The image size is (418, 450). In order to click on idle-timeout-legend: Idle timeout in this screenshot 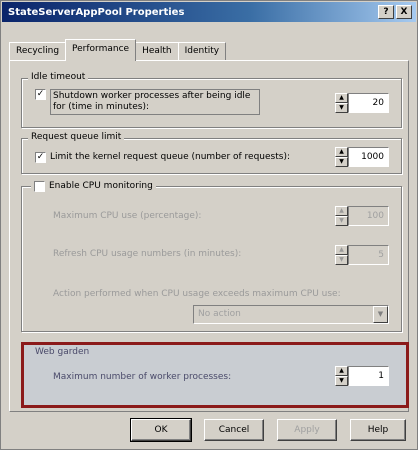, I will do `click(58, 77)`.